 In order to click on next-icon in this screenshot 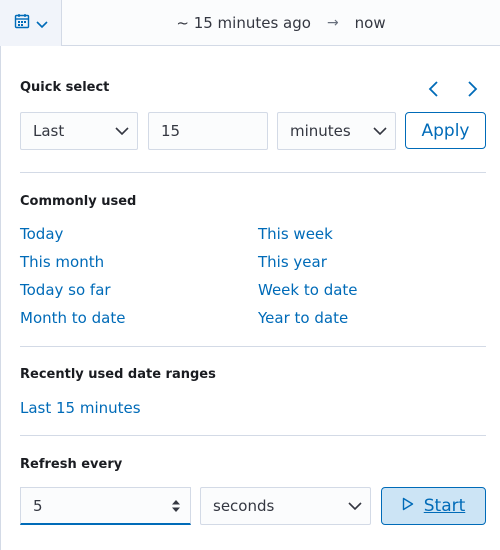, I will do `click(472, 89)`.